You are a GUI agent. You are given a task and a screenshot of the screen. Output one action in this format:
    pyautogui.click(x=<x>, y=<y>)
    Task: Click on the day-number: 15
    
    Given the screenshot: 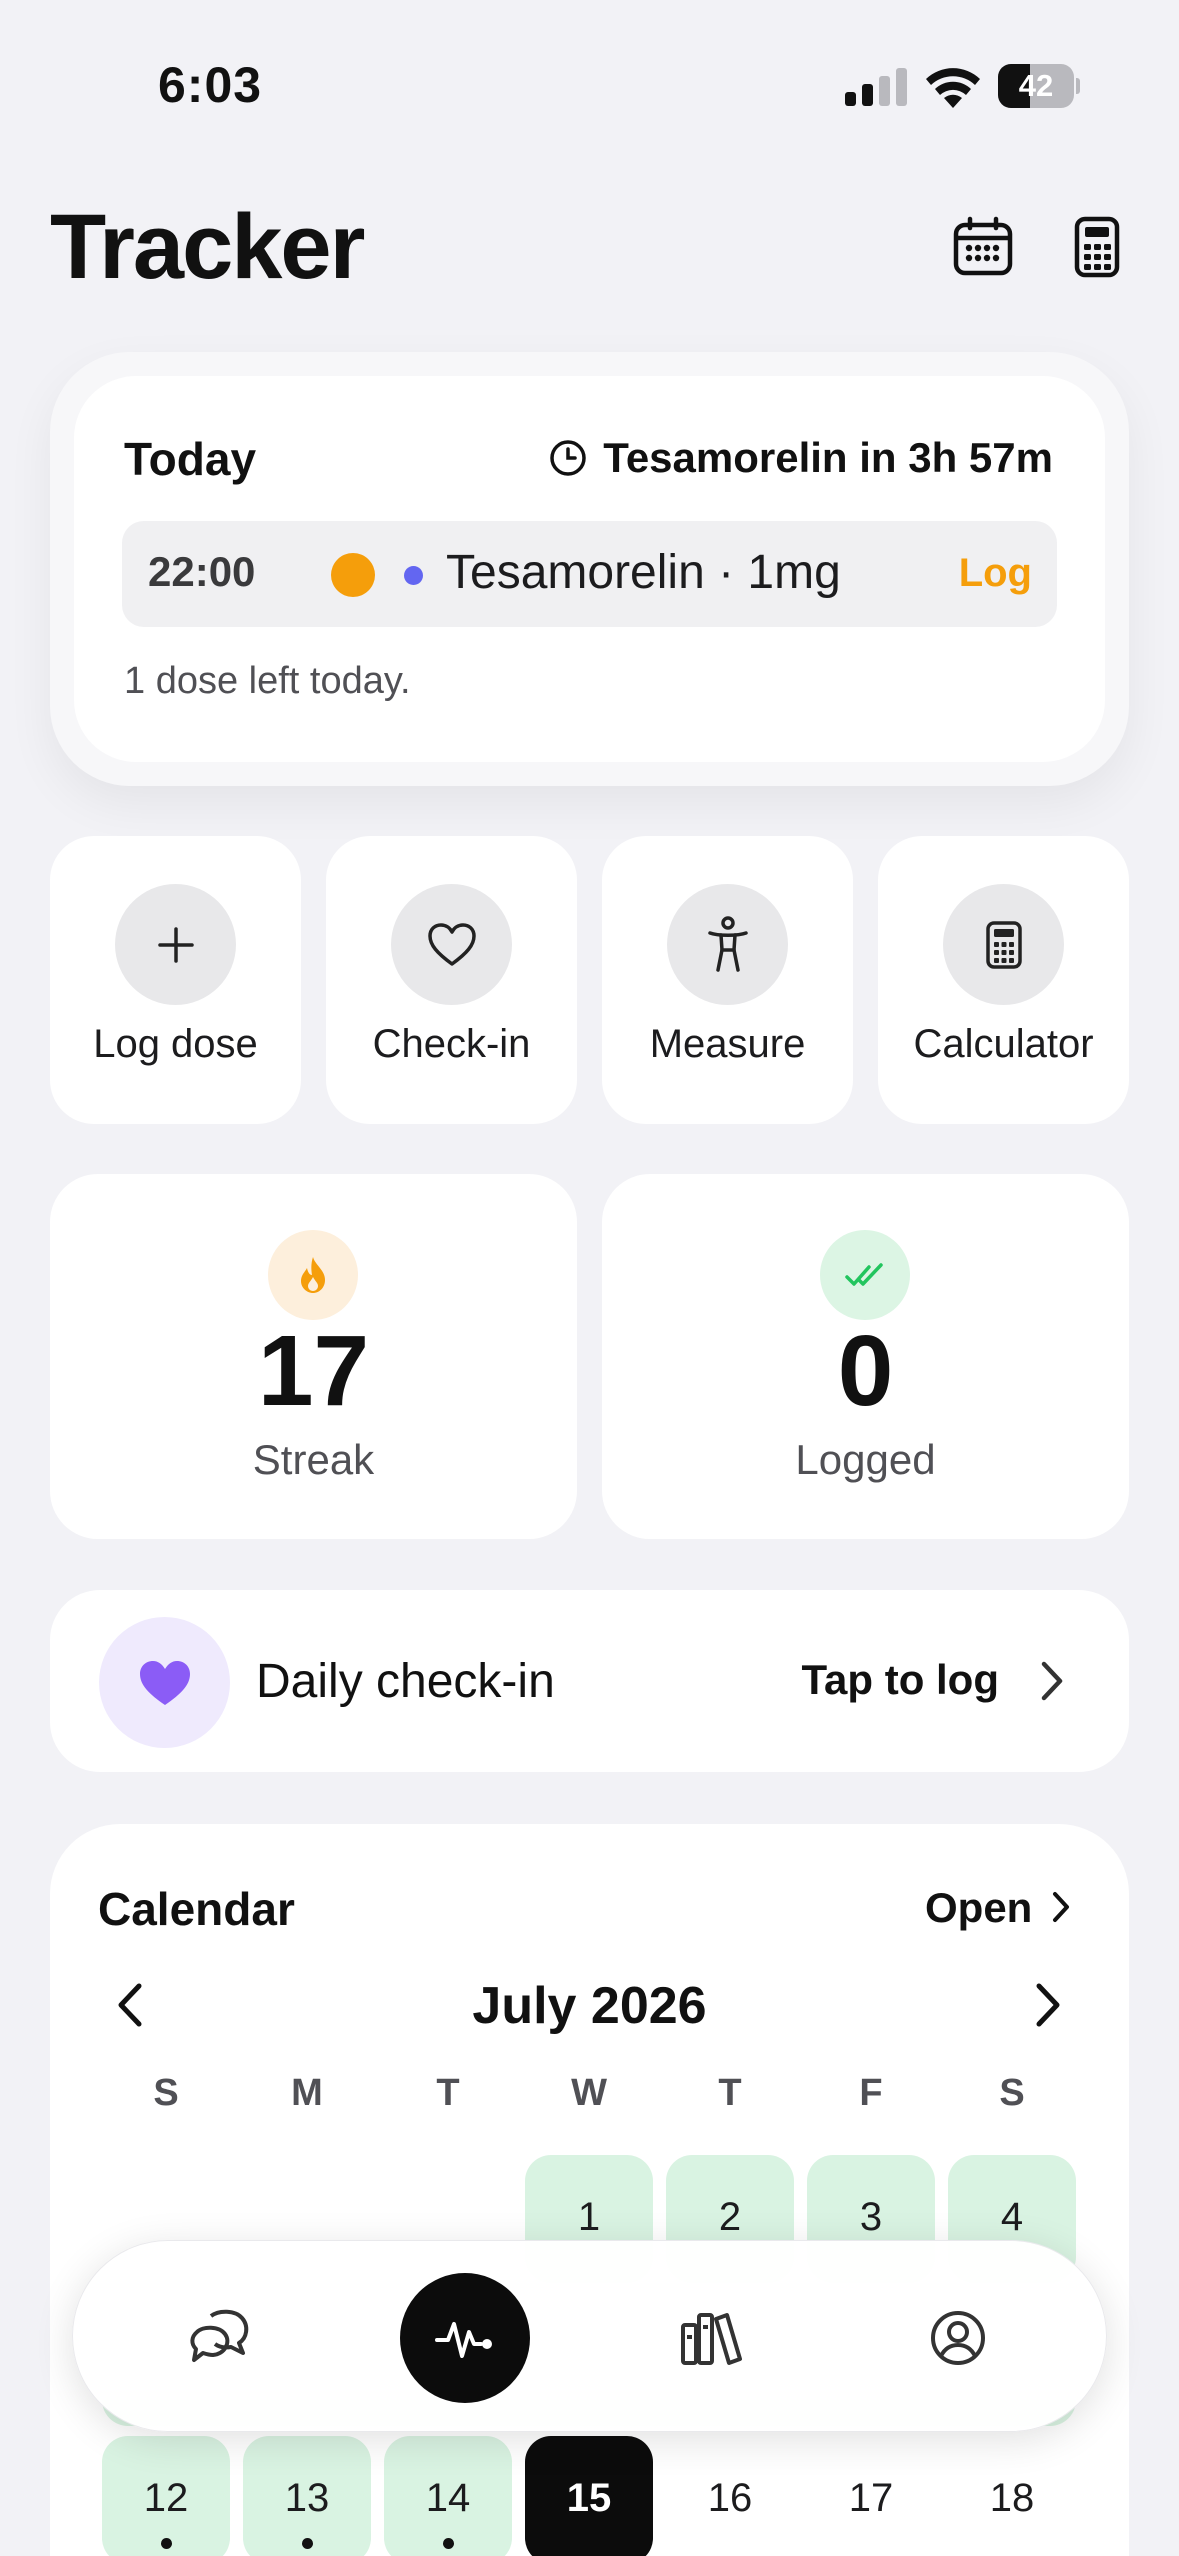 What is the action you would take?
    pyautogui.click(x=589, y=2498)
    